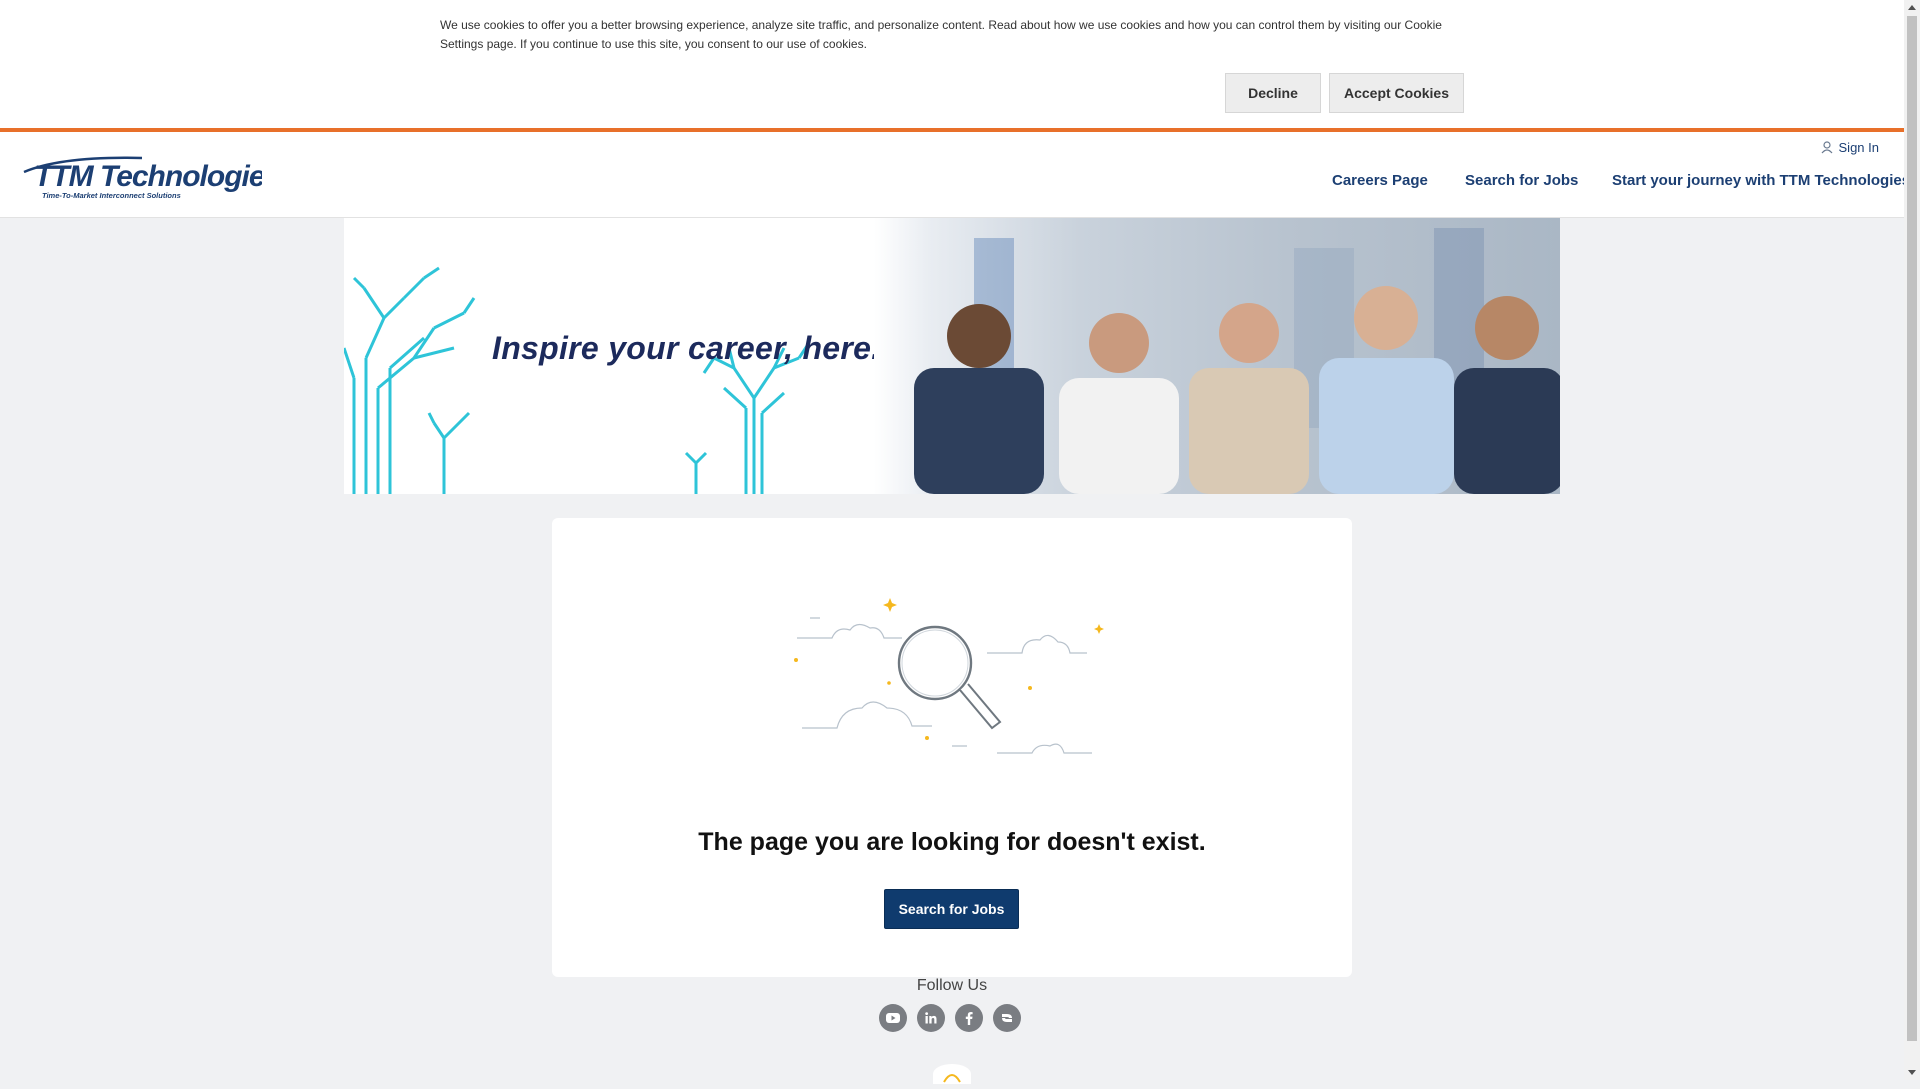 This screenshot has height=1089, width=1920. What do you see at coordinates (1858, 147) in the screenshot?
I see `sign-in-label: Sign In` at bounding box center [1858, 147].